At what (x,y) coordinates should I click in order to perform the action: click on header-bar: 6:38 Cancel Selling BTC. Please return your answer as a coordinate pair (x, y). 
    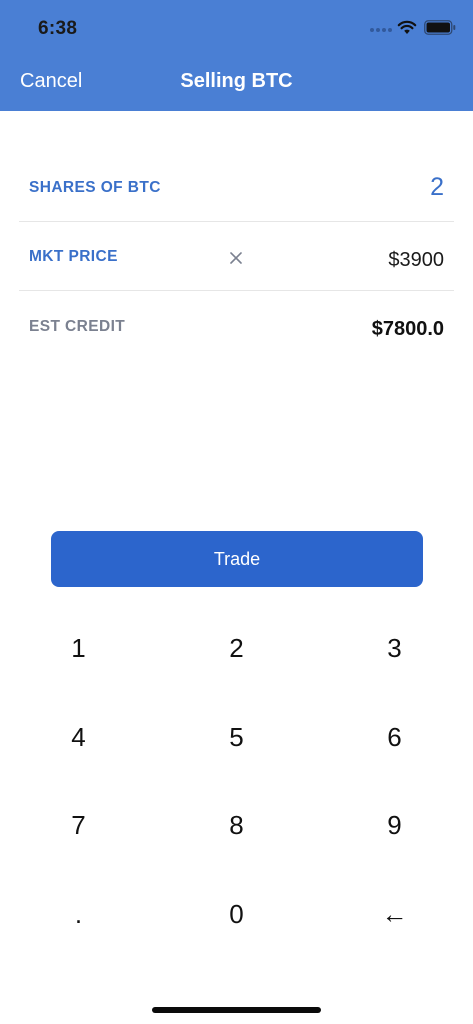
    Looking at the image, I should click on (236, 55).